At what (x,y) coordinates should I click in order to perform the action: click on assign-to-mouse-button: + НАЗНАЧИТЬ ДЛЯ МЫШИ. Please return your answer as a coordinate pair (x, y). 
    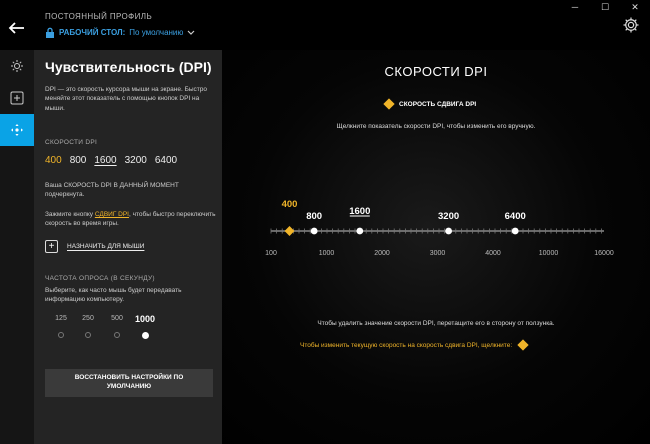
    Looking at the image, I should click on (94, 246).